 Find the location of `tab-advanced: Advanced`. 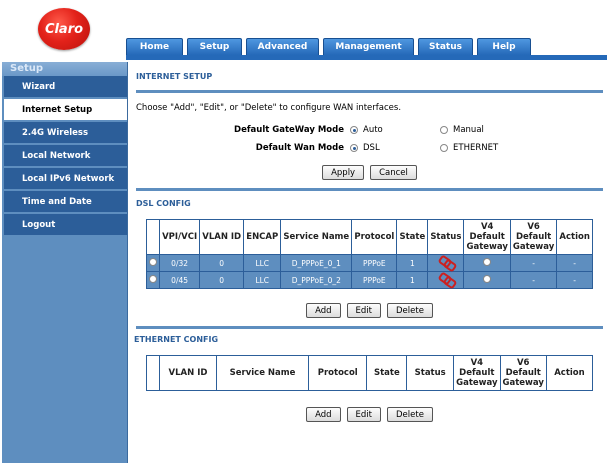

tab-advanced: Advanced is located at coordinates (282, 46).